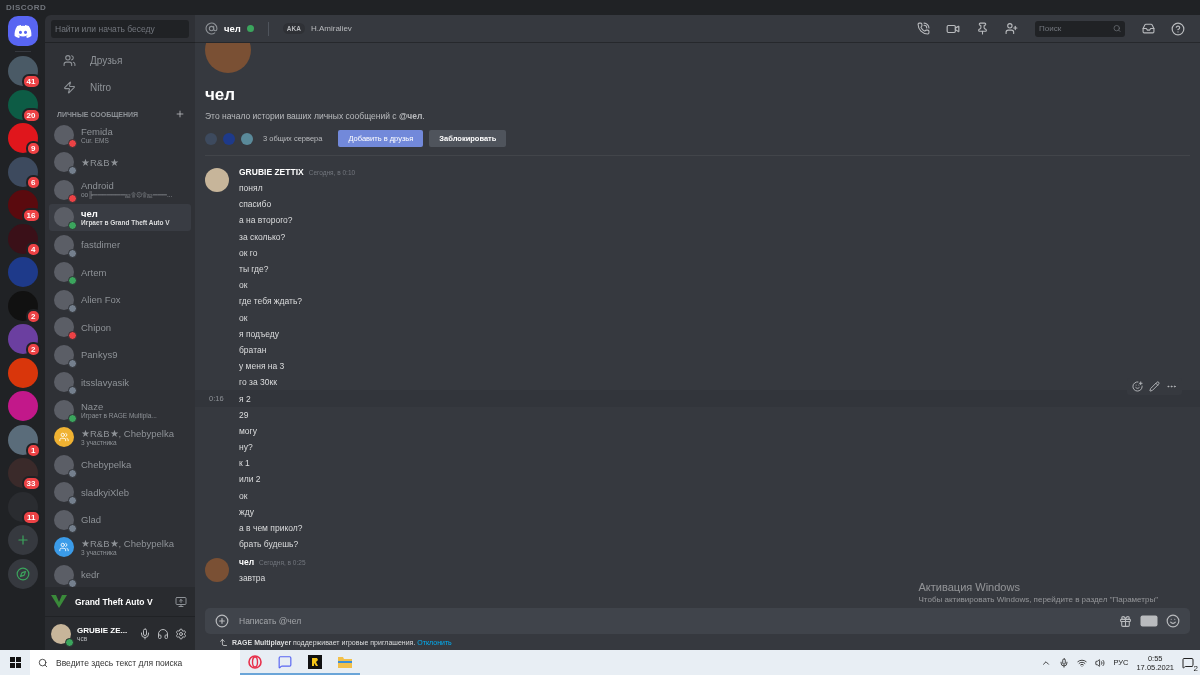 Image resolution: width=1200 pixels, height=675 pixels. Describe the element at coordinates (181, 601) in the screenshot. I see `screen-share-icon` at that location.